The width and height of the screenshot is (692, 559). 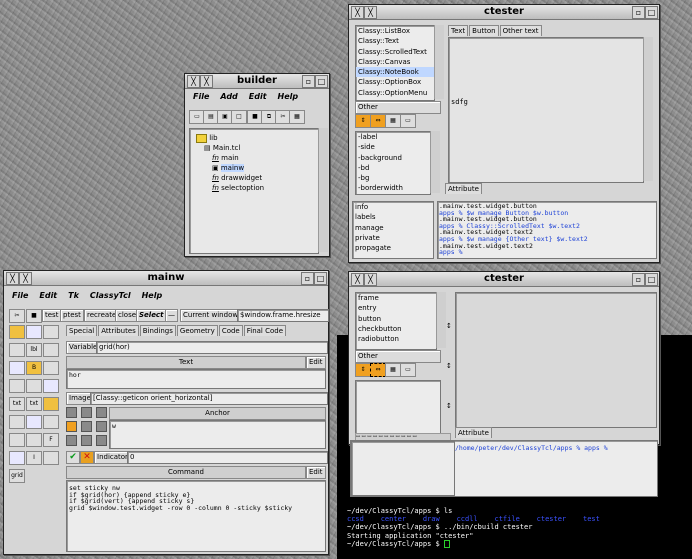 What do you see at coordinates (257, 81) in the screenshot?
I see `builder-titlebar: ╳ ╳ builder ▫ □` at bounding box center [257, 81].